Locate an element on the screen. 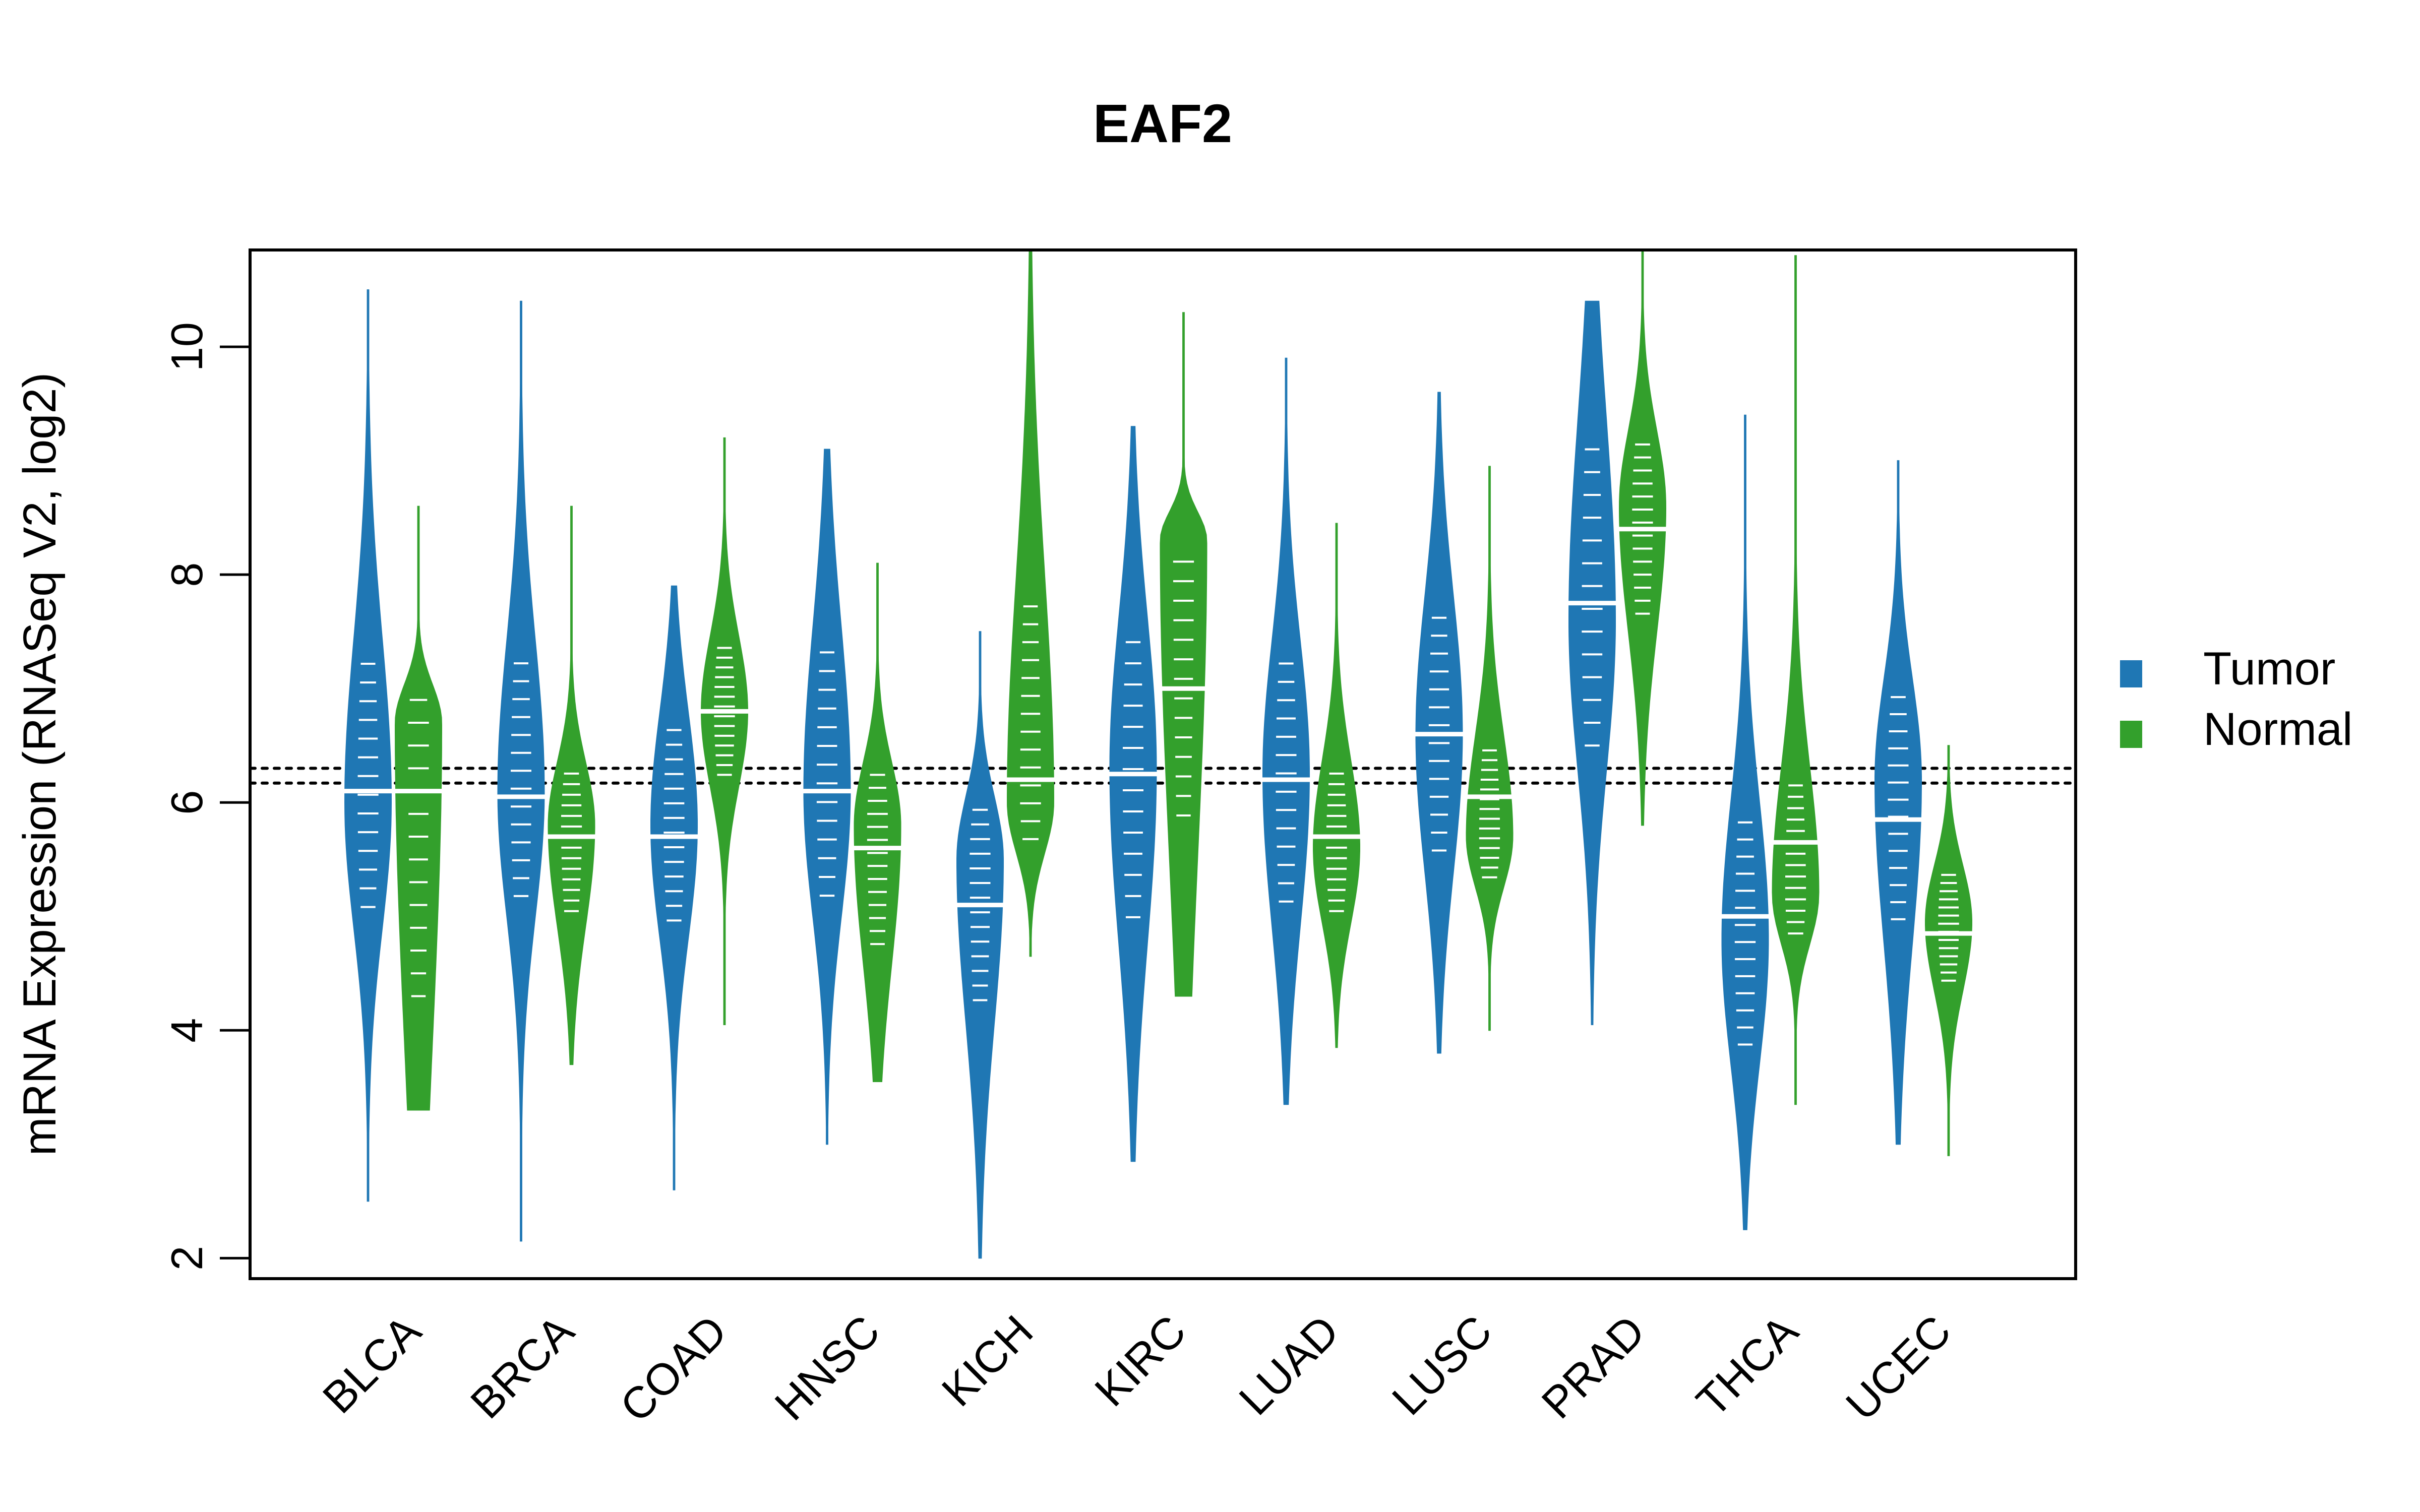 The width and height of the screenshot is (2420, 1512). violin-normal-prad is located at coordinates (1642, 537).